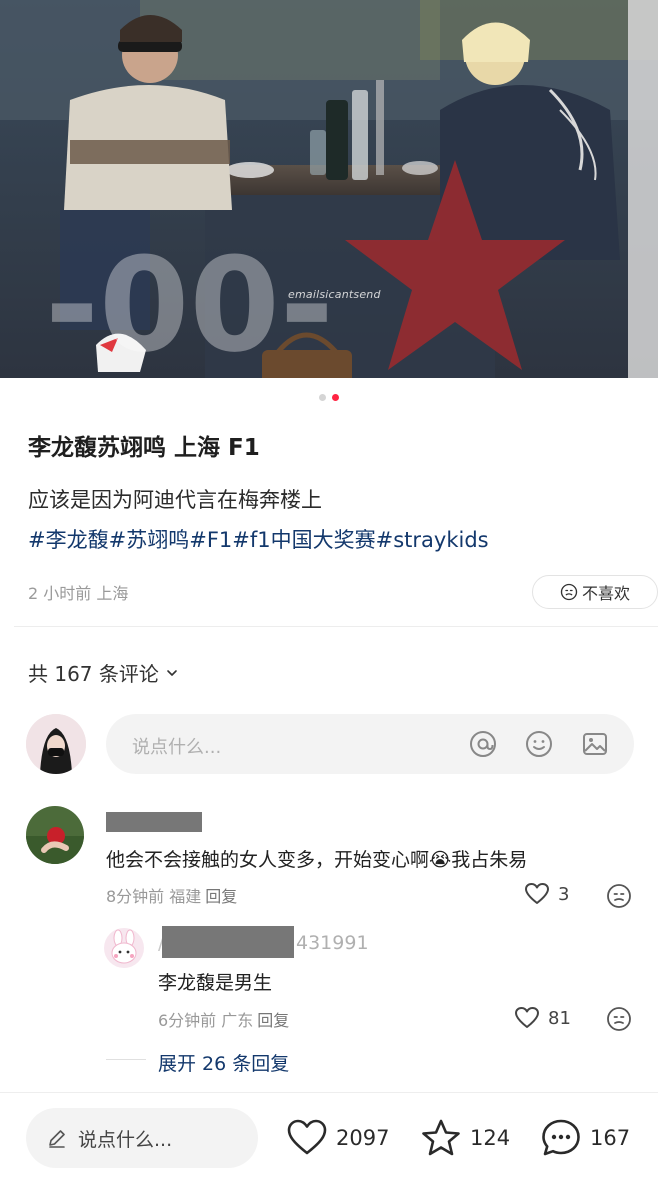  What do you see at coordinates (303, 540) in the screenshot?
I see `hashtag-link: #f1中国大奖赛` at bounding box center [303, 540].